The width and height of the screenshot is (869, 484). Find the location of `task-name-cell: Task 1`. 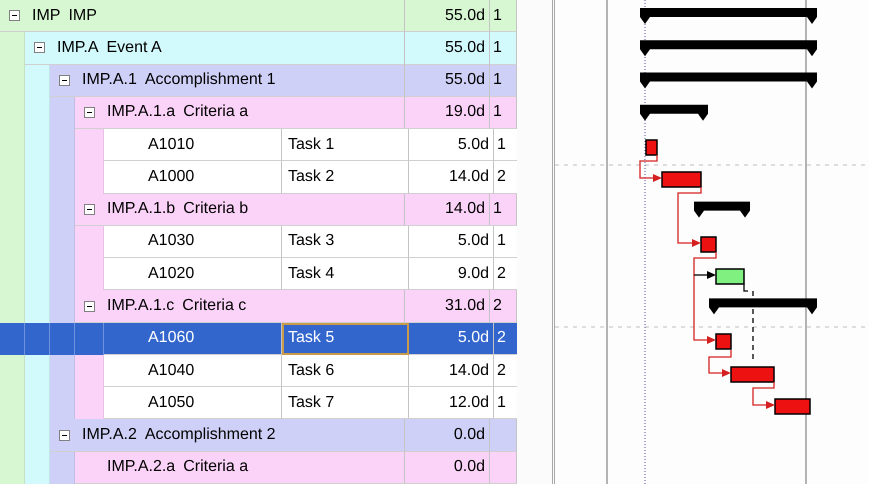

task-name-cell: Task 1 is located at coordinates (345, 145).